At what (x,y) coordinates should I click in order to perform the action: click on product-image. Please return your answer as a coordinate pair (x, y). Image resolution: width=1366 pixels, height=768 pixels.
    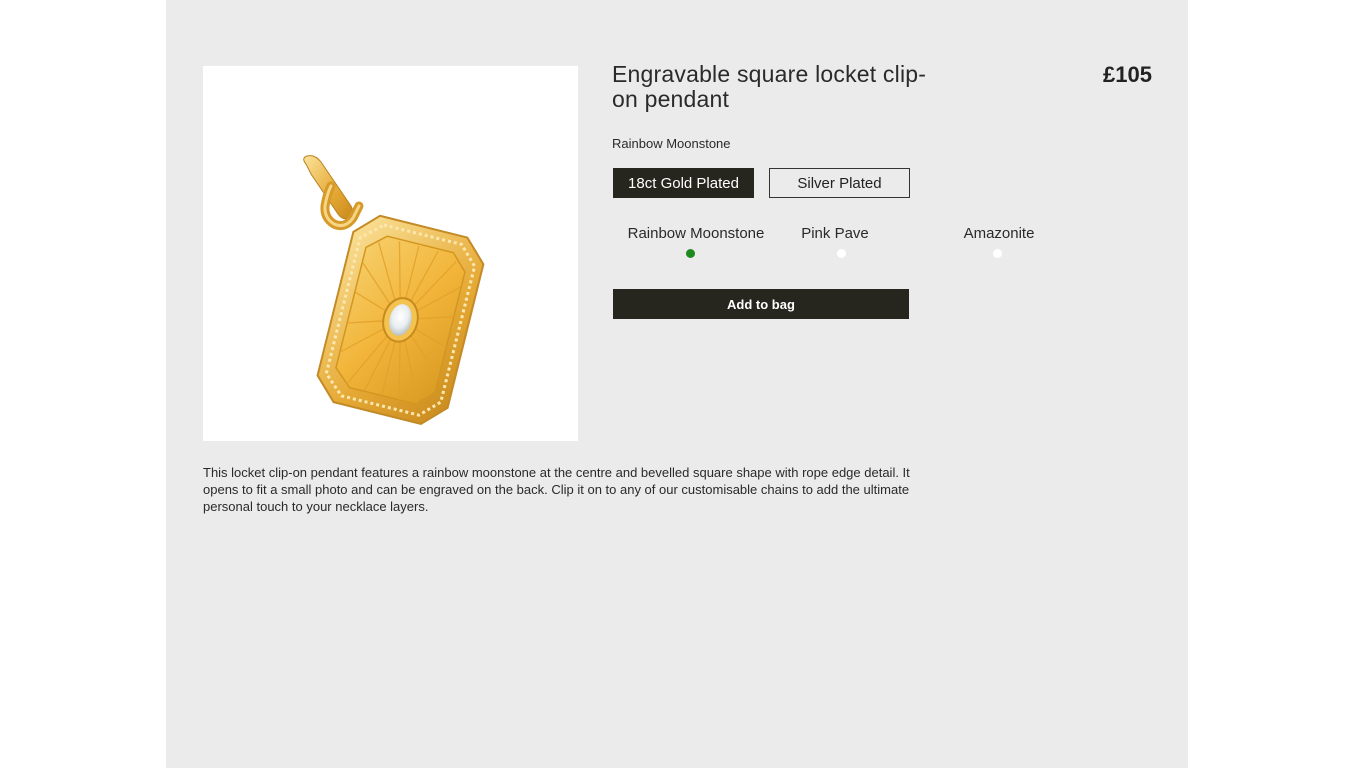
    Looking at the image, I should click on (390, 253).